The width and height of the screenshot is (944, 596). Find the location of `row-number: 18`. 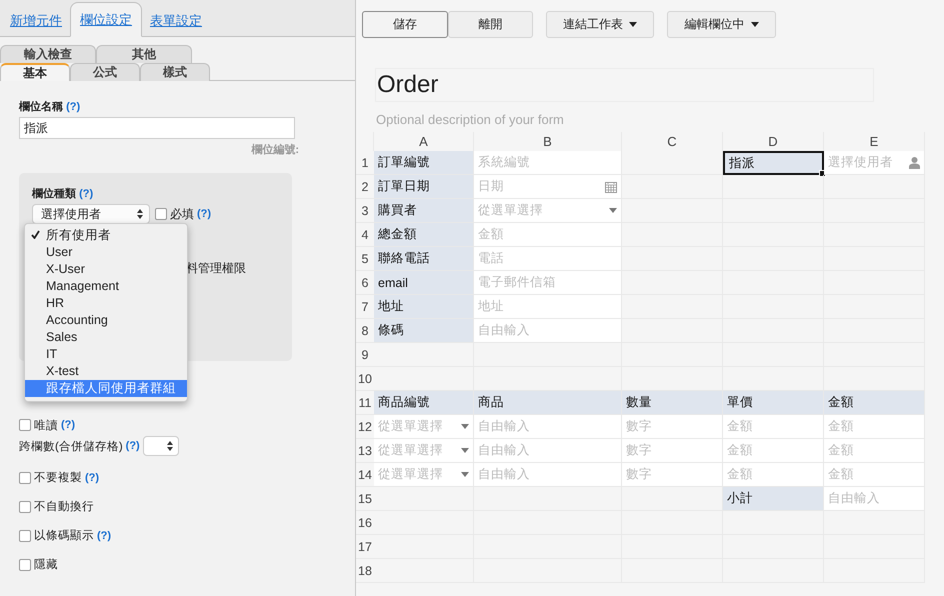

row-number: 18 is located at coordinates (365, 571).